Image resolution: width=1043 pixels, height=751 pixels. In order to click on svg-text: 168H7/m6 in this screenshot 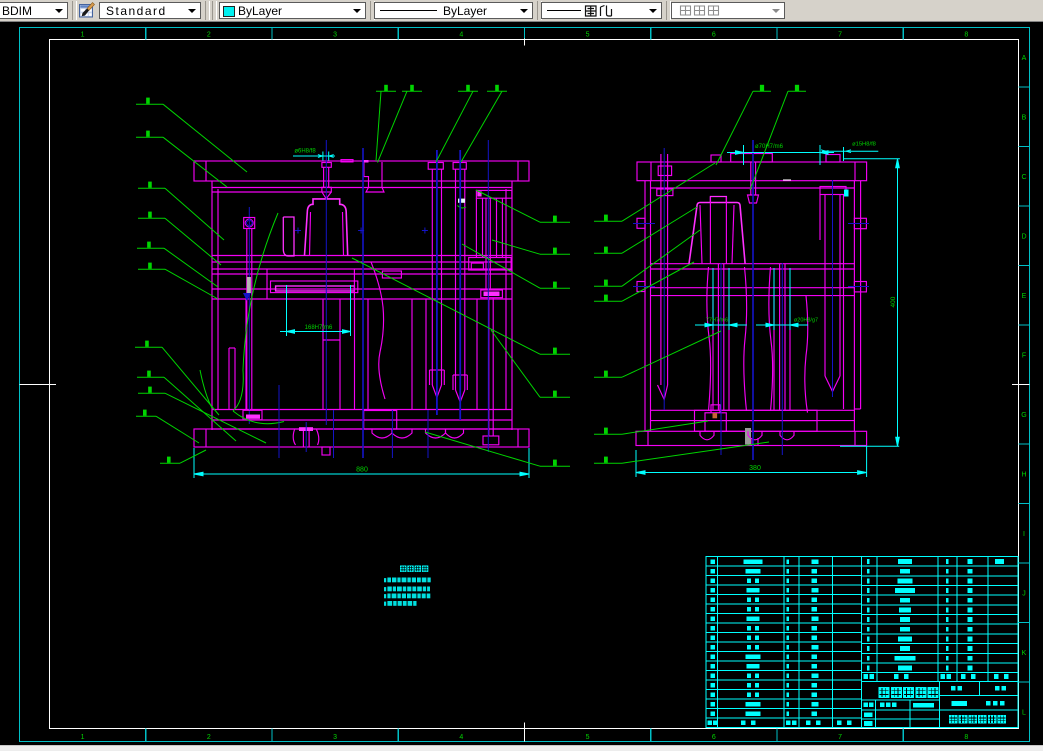, I will do `click(319, 328)`.